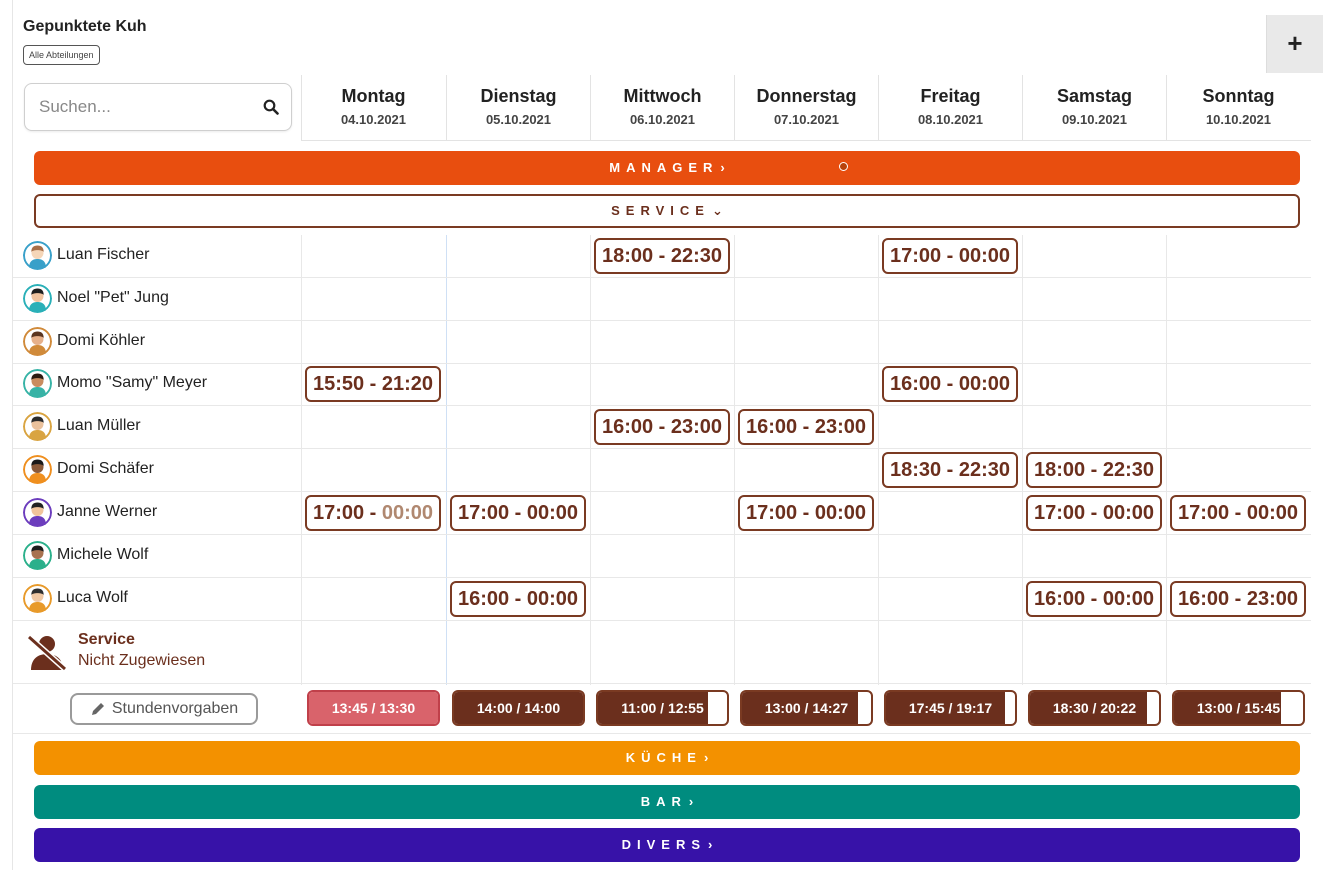 Image resolution: width=1333 pixels, height=896 pixels. I want to click on employee-row: Michele Wolf, so click(662, 556).